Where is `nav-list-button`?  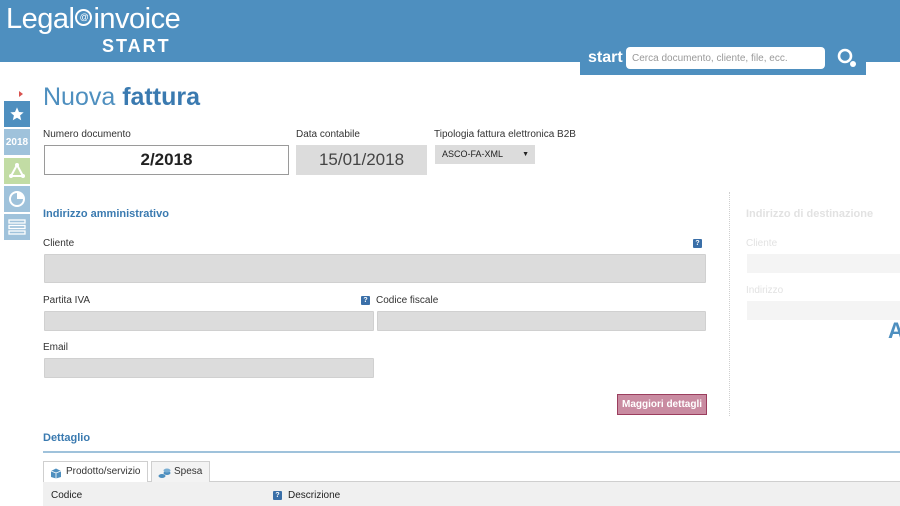
nav-list-button is located at coordinates (17, 227).